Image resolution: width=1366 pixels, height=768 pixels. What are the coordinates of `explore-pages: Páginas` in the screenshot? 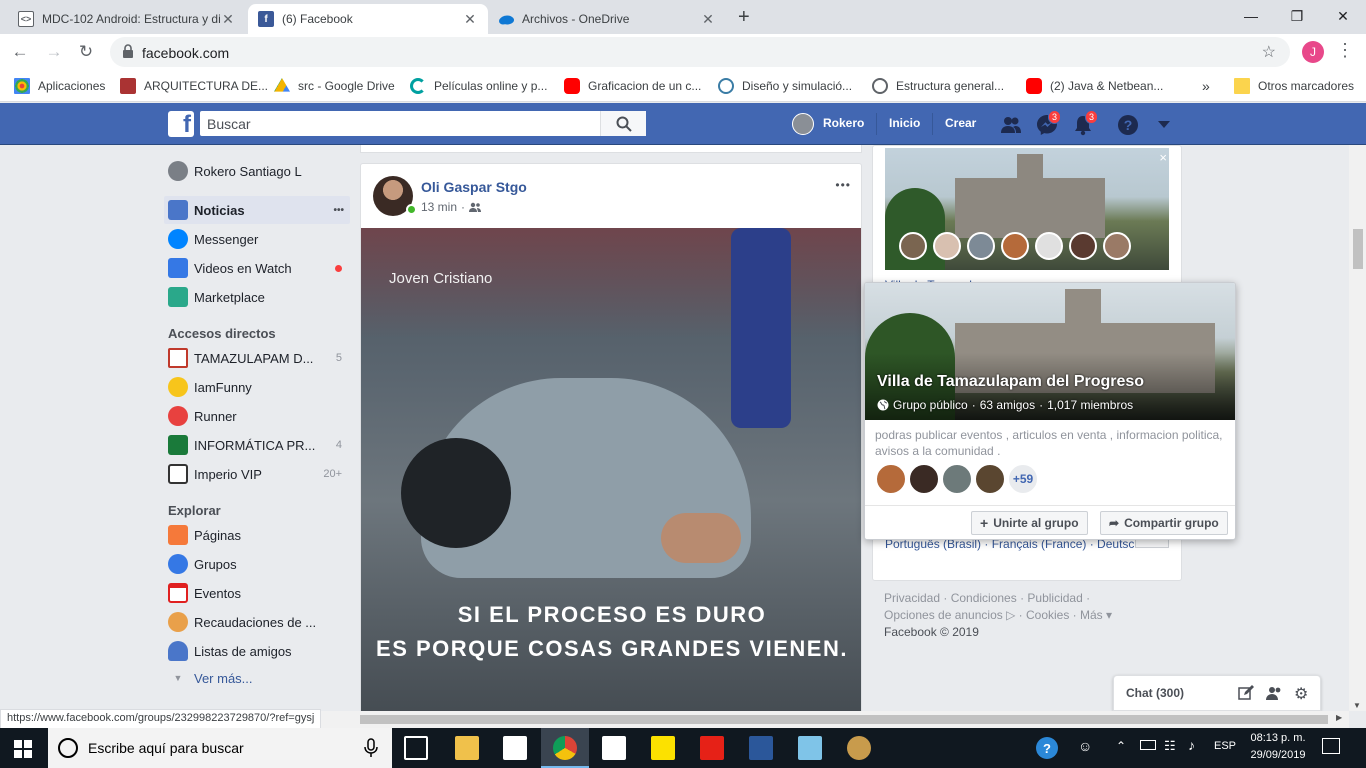 It's located at (259, 535).